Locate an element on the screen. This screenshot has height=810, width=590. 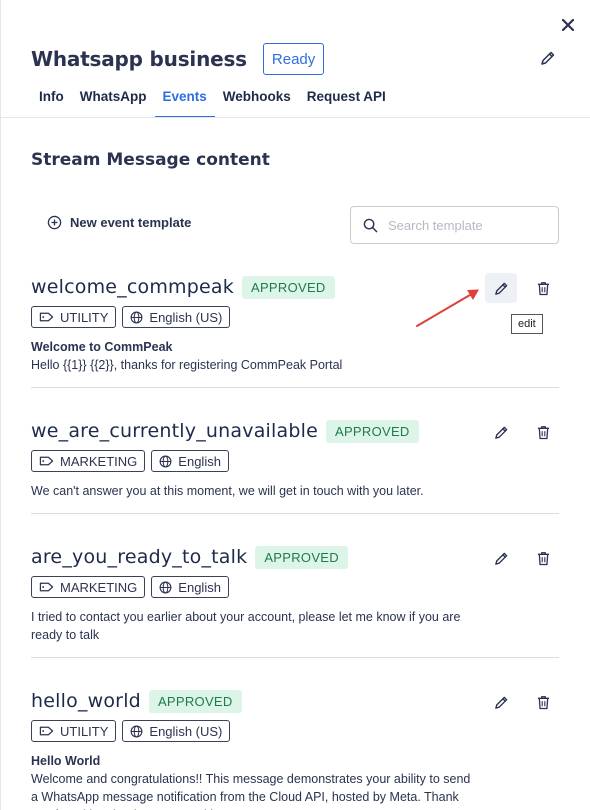
template-name: are_you_ready_to_talk is located at coordinates (139, 557).